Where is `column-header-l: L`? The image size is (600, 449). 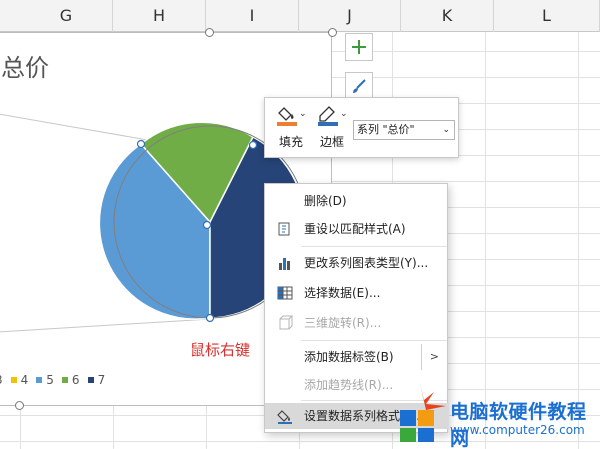
column-header-l: L is located at coordinates (547, 16).